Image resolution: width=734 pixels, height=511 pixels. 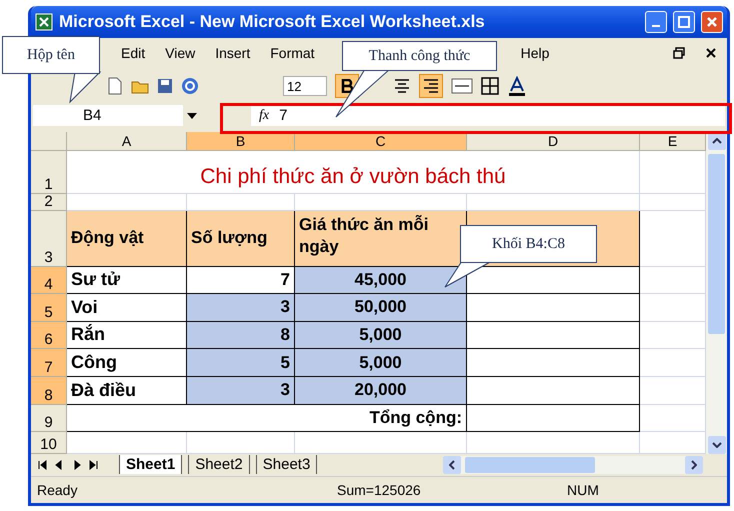 What do you see at coordinates (347, 86) in the screenshot?
I see `bold-icon` at bounding box center [347, 86].